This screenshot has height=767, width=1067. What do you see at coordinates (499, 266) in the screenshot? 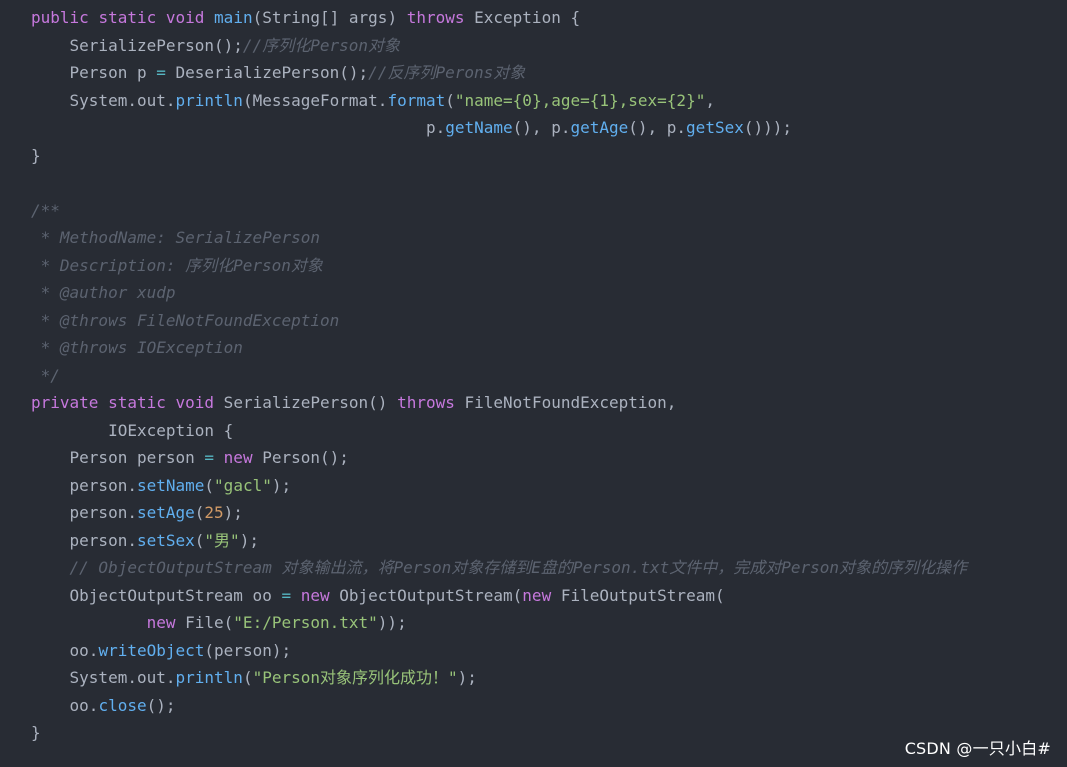
I see `code-line: * Description: 序列化Person对象` at bounding box center [499, 266].